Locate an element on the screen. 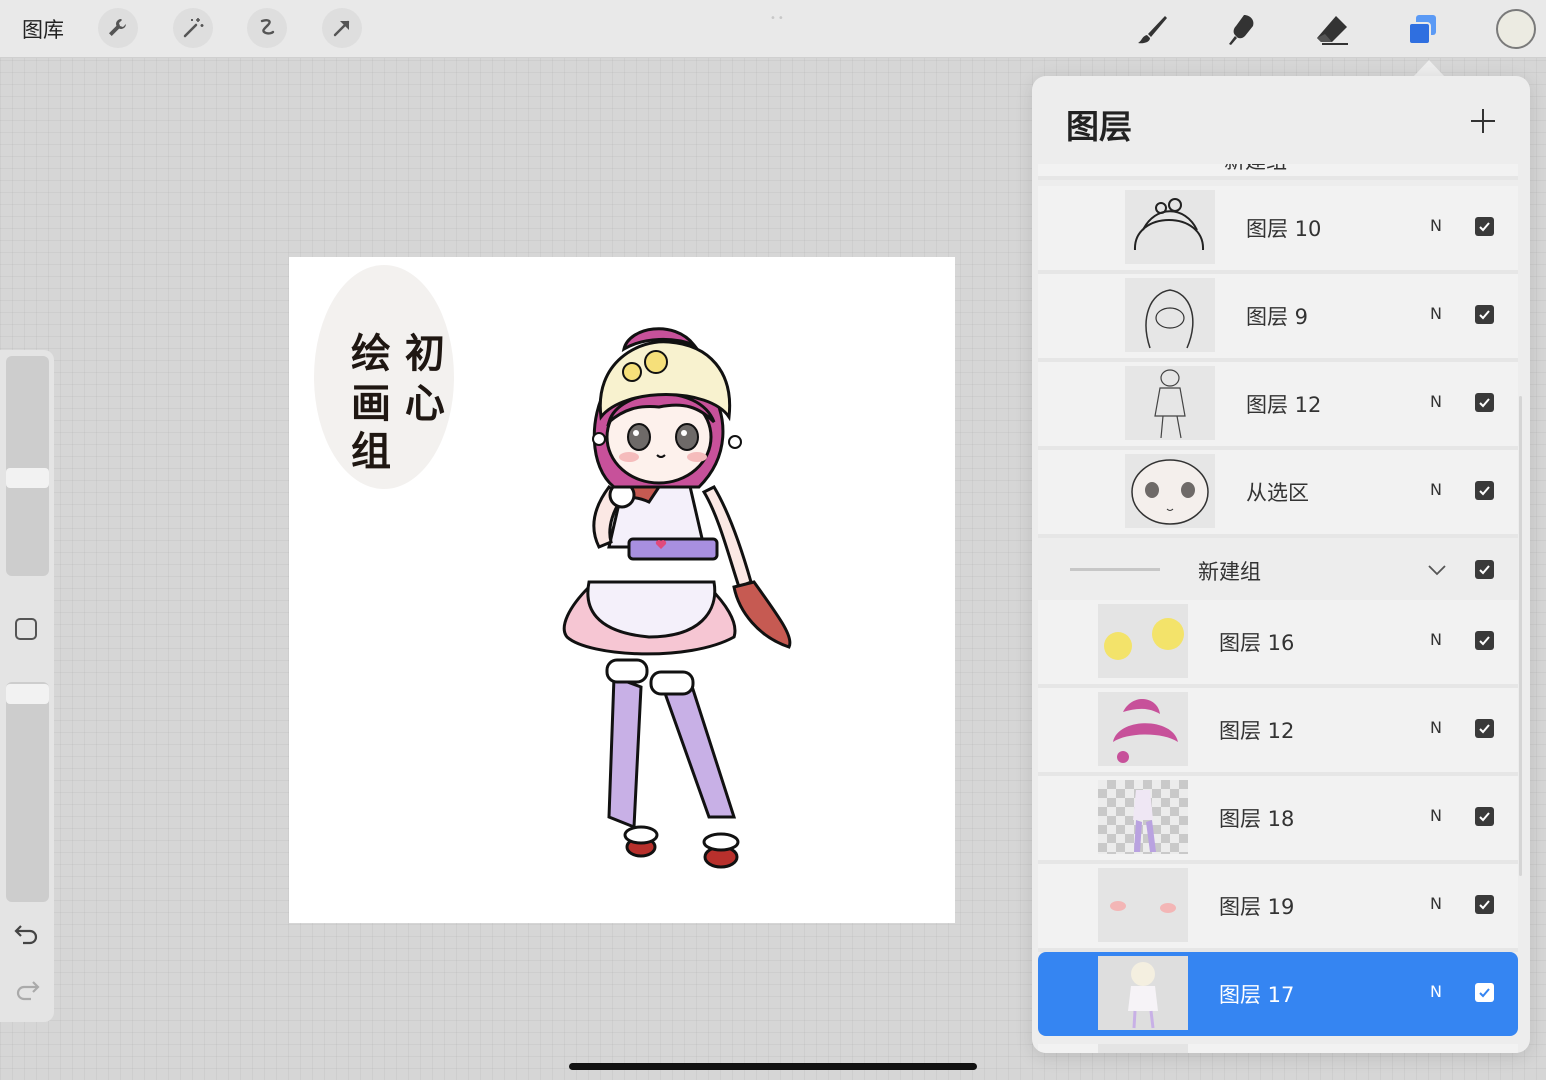 The width and height of the screenshot is (1546, 1080). top-drag-handle: •• is located at coordinates (779, 18).